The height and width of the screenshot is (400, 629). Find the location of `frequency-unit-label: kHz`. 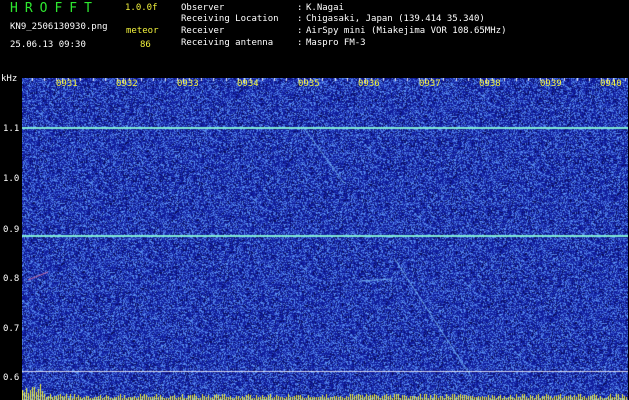

frequency-unit-label: kHz is located at coordinates (9, 79).